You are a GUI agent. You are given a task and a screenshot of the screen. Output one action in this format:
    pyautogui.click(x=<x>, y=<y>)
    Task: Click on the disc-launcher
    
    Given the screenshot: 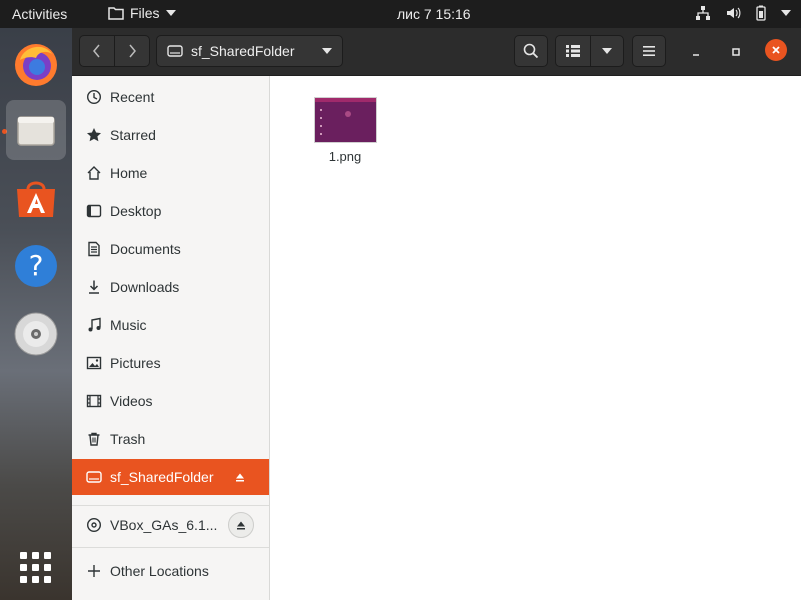 What is the action you would take?
    pyautogui.click(x=36, y=334)
    